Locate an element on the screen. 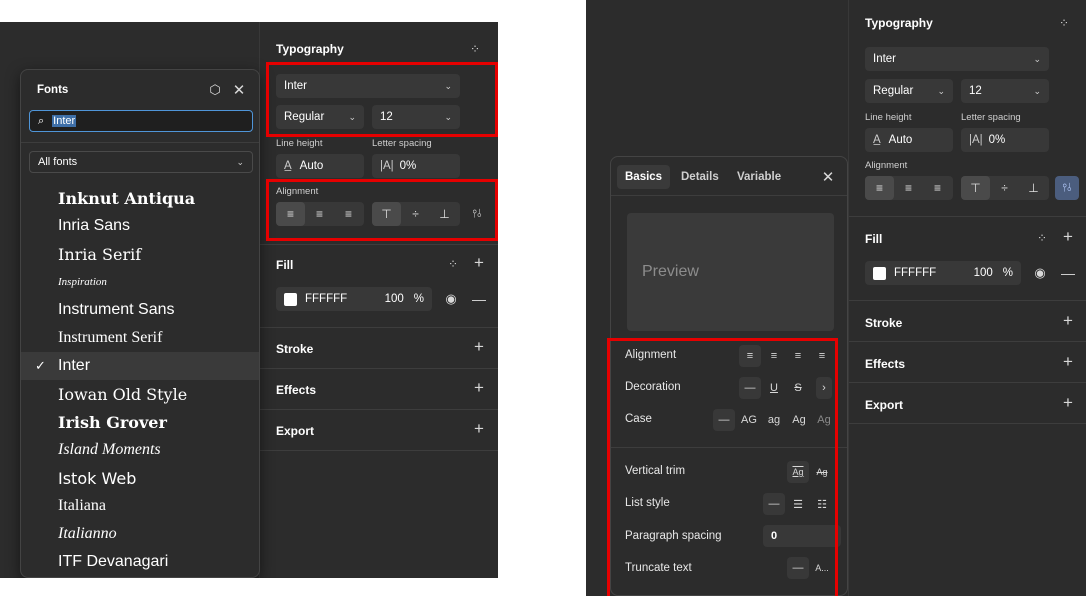  smallcaps-option: Ag is located at coordinates (824, 420).